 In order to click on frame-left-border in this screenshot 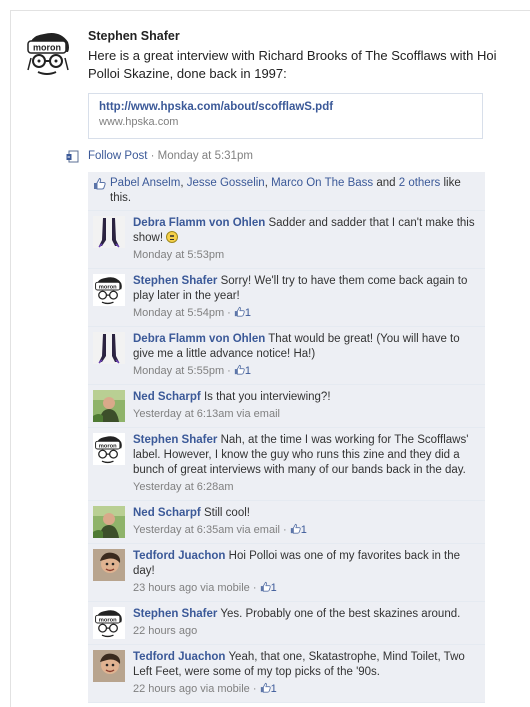, I will do `click(10, 358)`.